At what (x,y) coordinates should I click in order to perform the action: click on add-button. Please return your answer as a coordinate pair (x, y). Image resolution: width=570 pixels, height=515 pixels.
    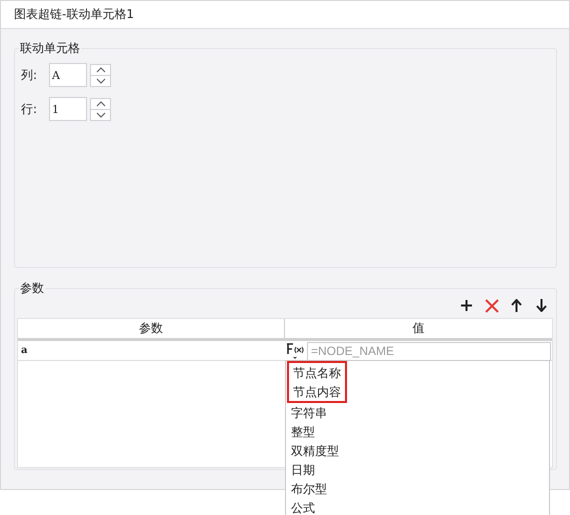
    Looking at the image, I should click on (466, 305).